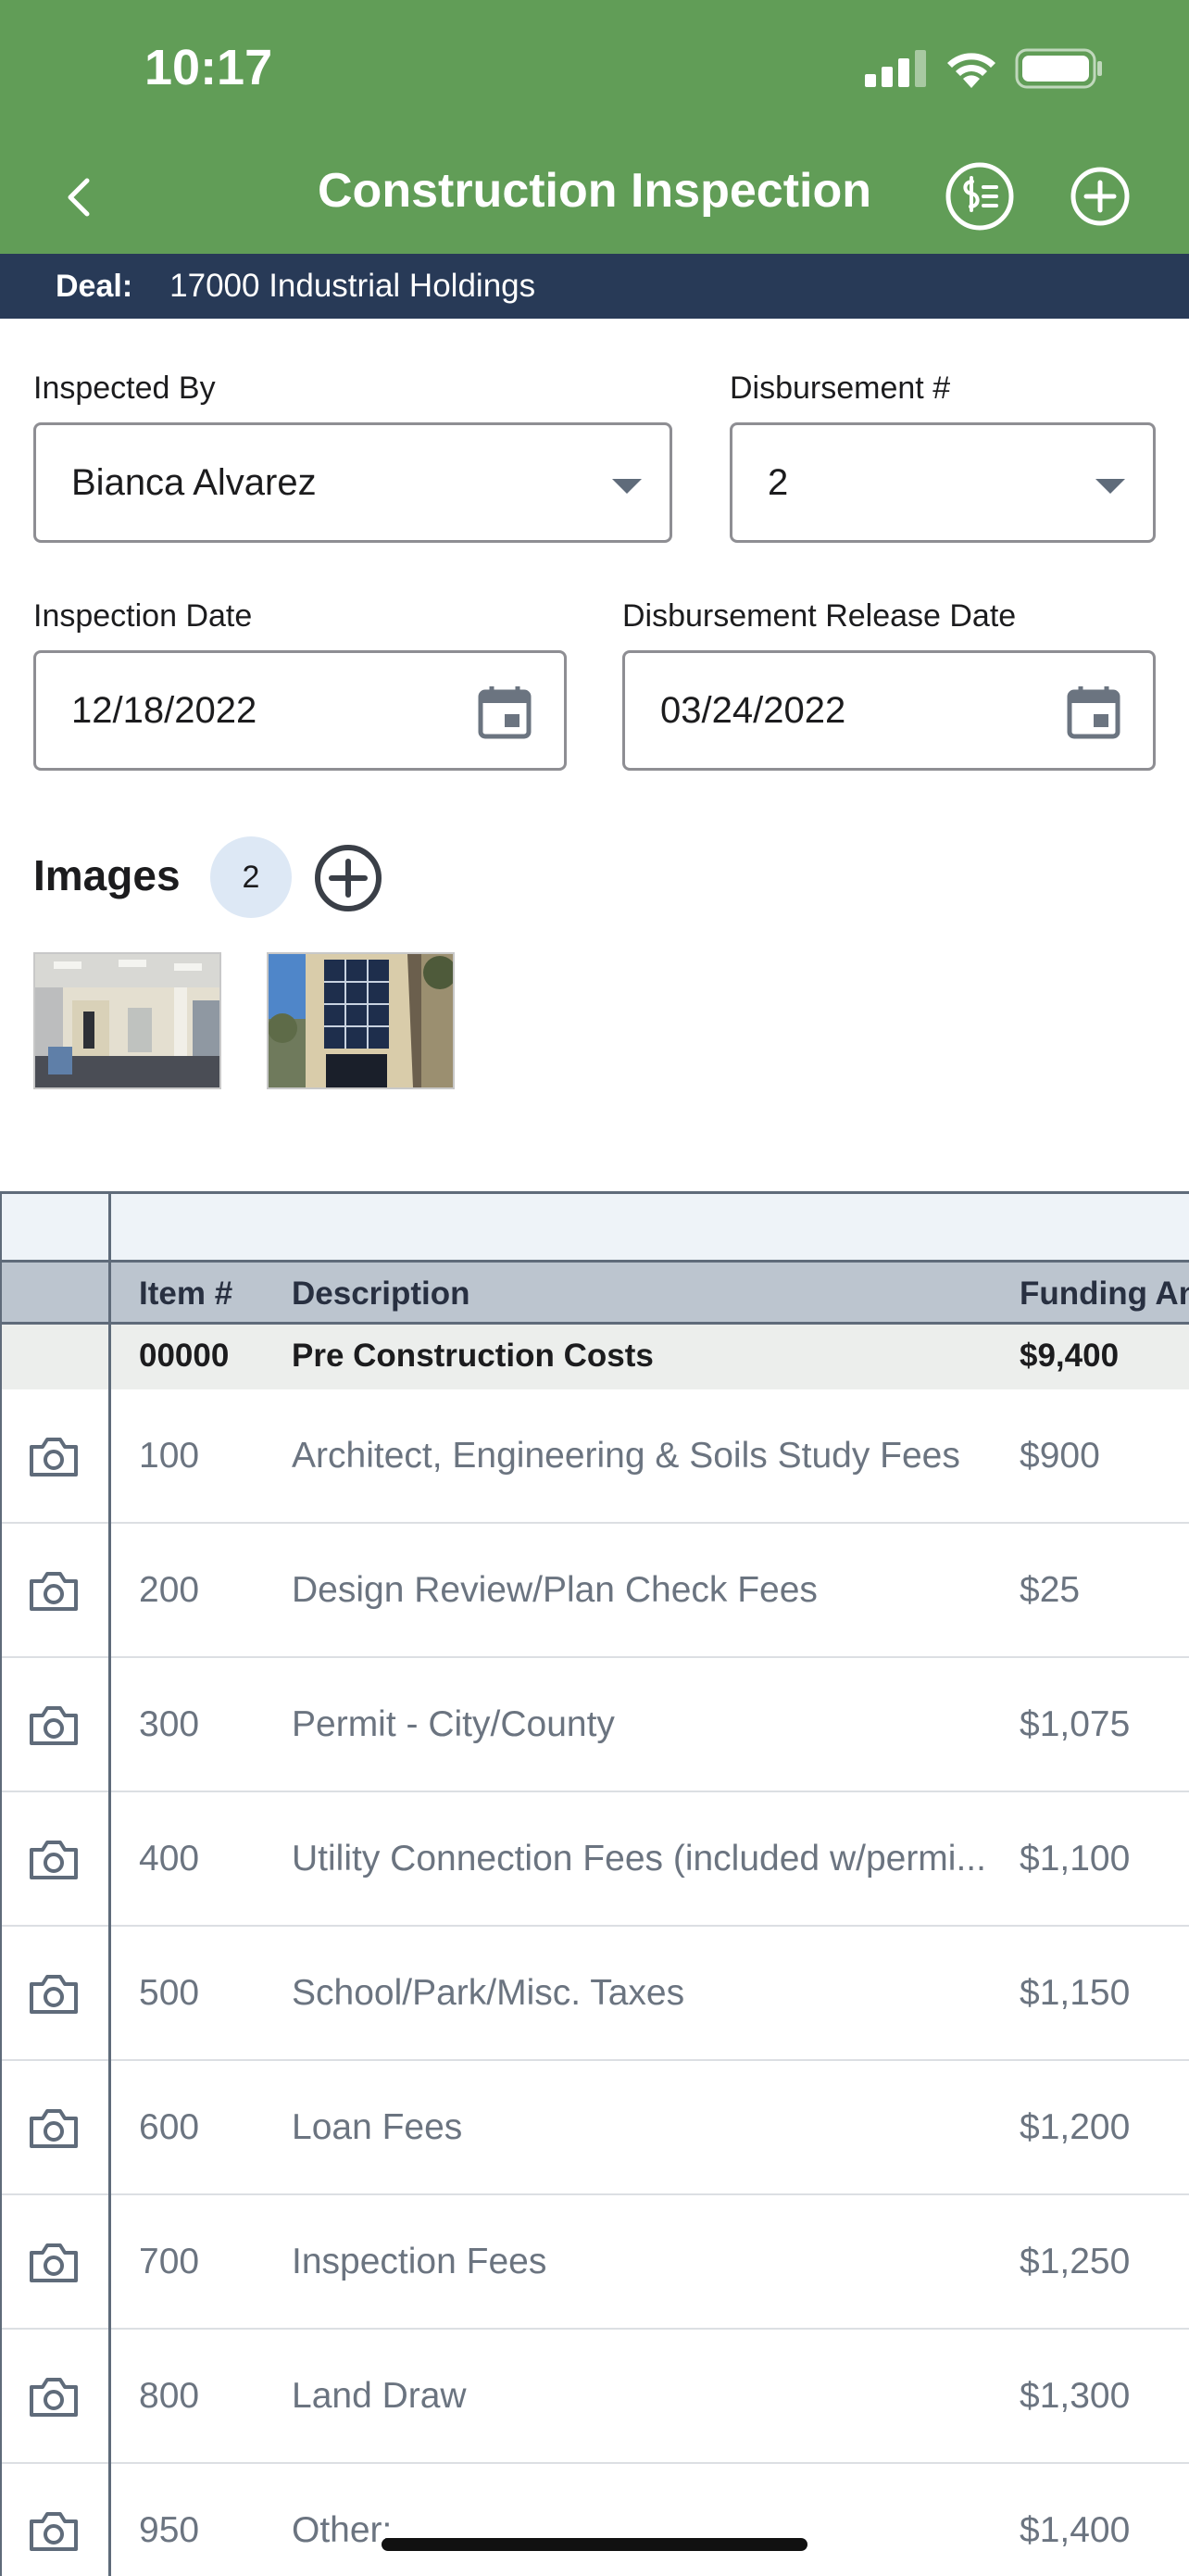 The width and height of the screenshot is (1189, 2576). What do you see at coordinates (352, 482) in the screenshot?
I see `inspected-by-select: Bianca Alvarez` at bounding box center [352, 482].